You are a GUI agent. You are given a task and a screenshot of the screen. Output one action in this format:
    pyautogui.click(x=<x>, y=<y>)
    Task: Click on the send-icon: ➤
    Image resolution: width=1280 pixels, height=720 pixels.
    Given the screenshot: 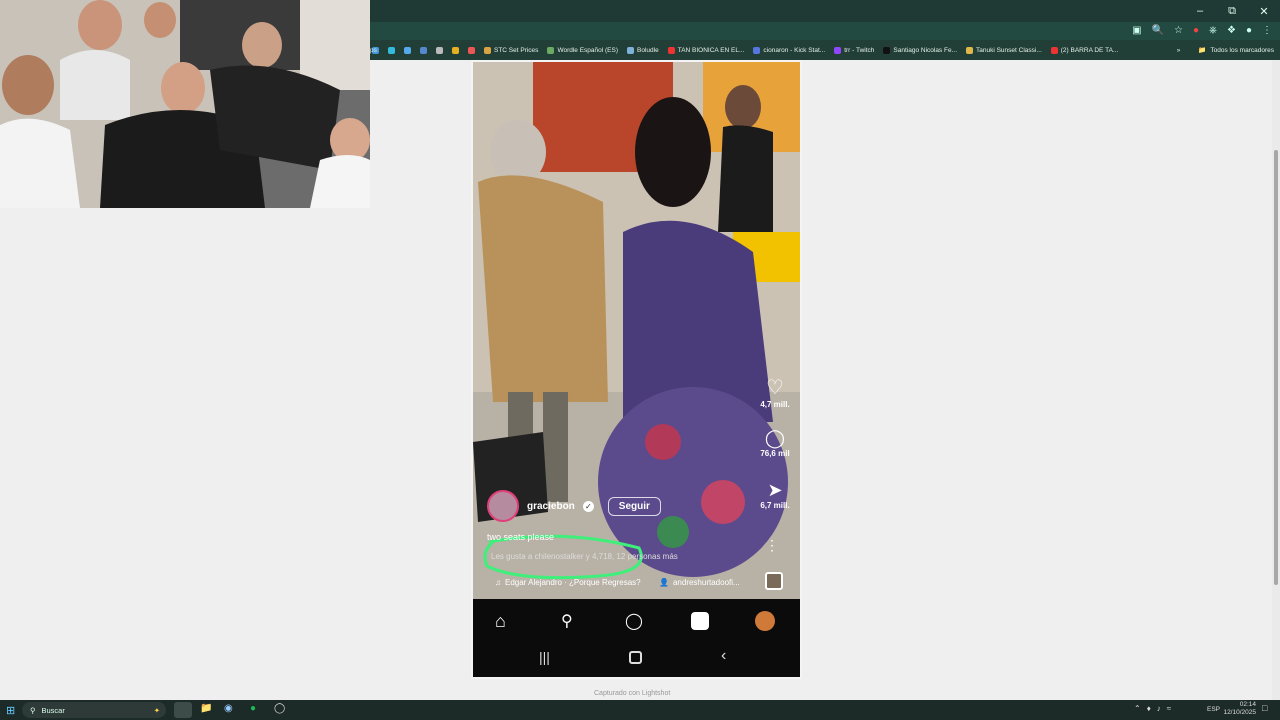 What is the action you would take?
    pyautogui.click(x=775, y=490)
    